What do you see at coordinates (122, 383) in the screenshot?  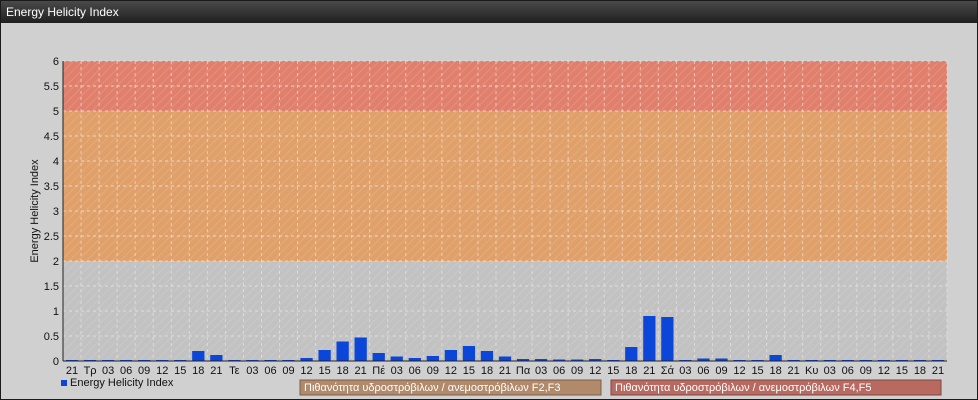 I see `legend-label: Energy Helicity Index` at bounding box center [122, 383].